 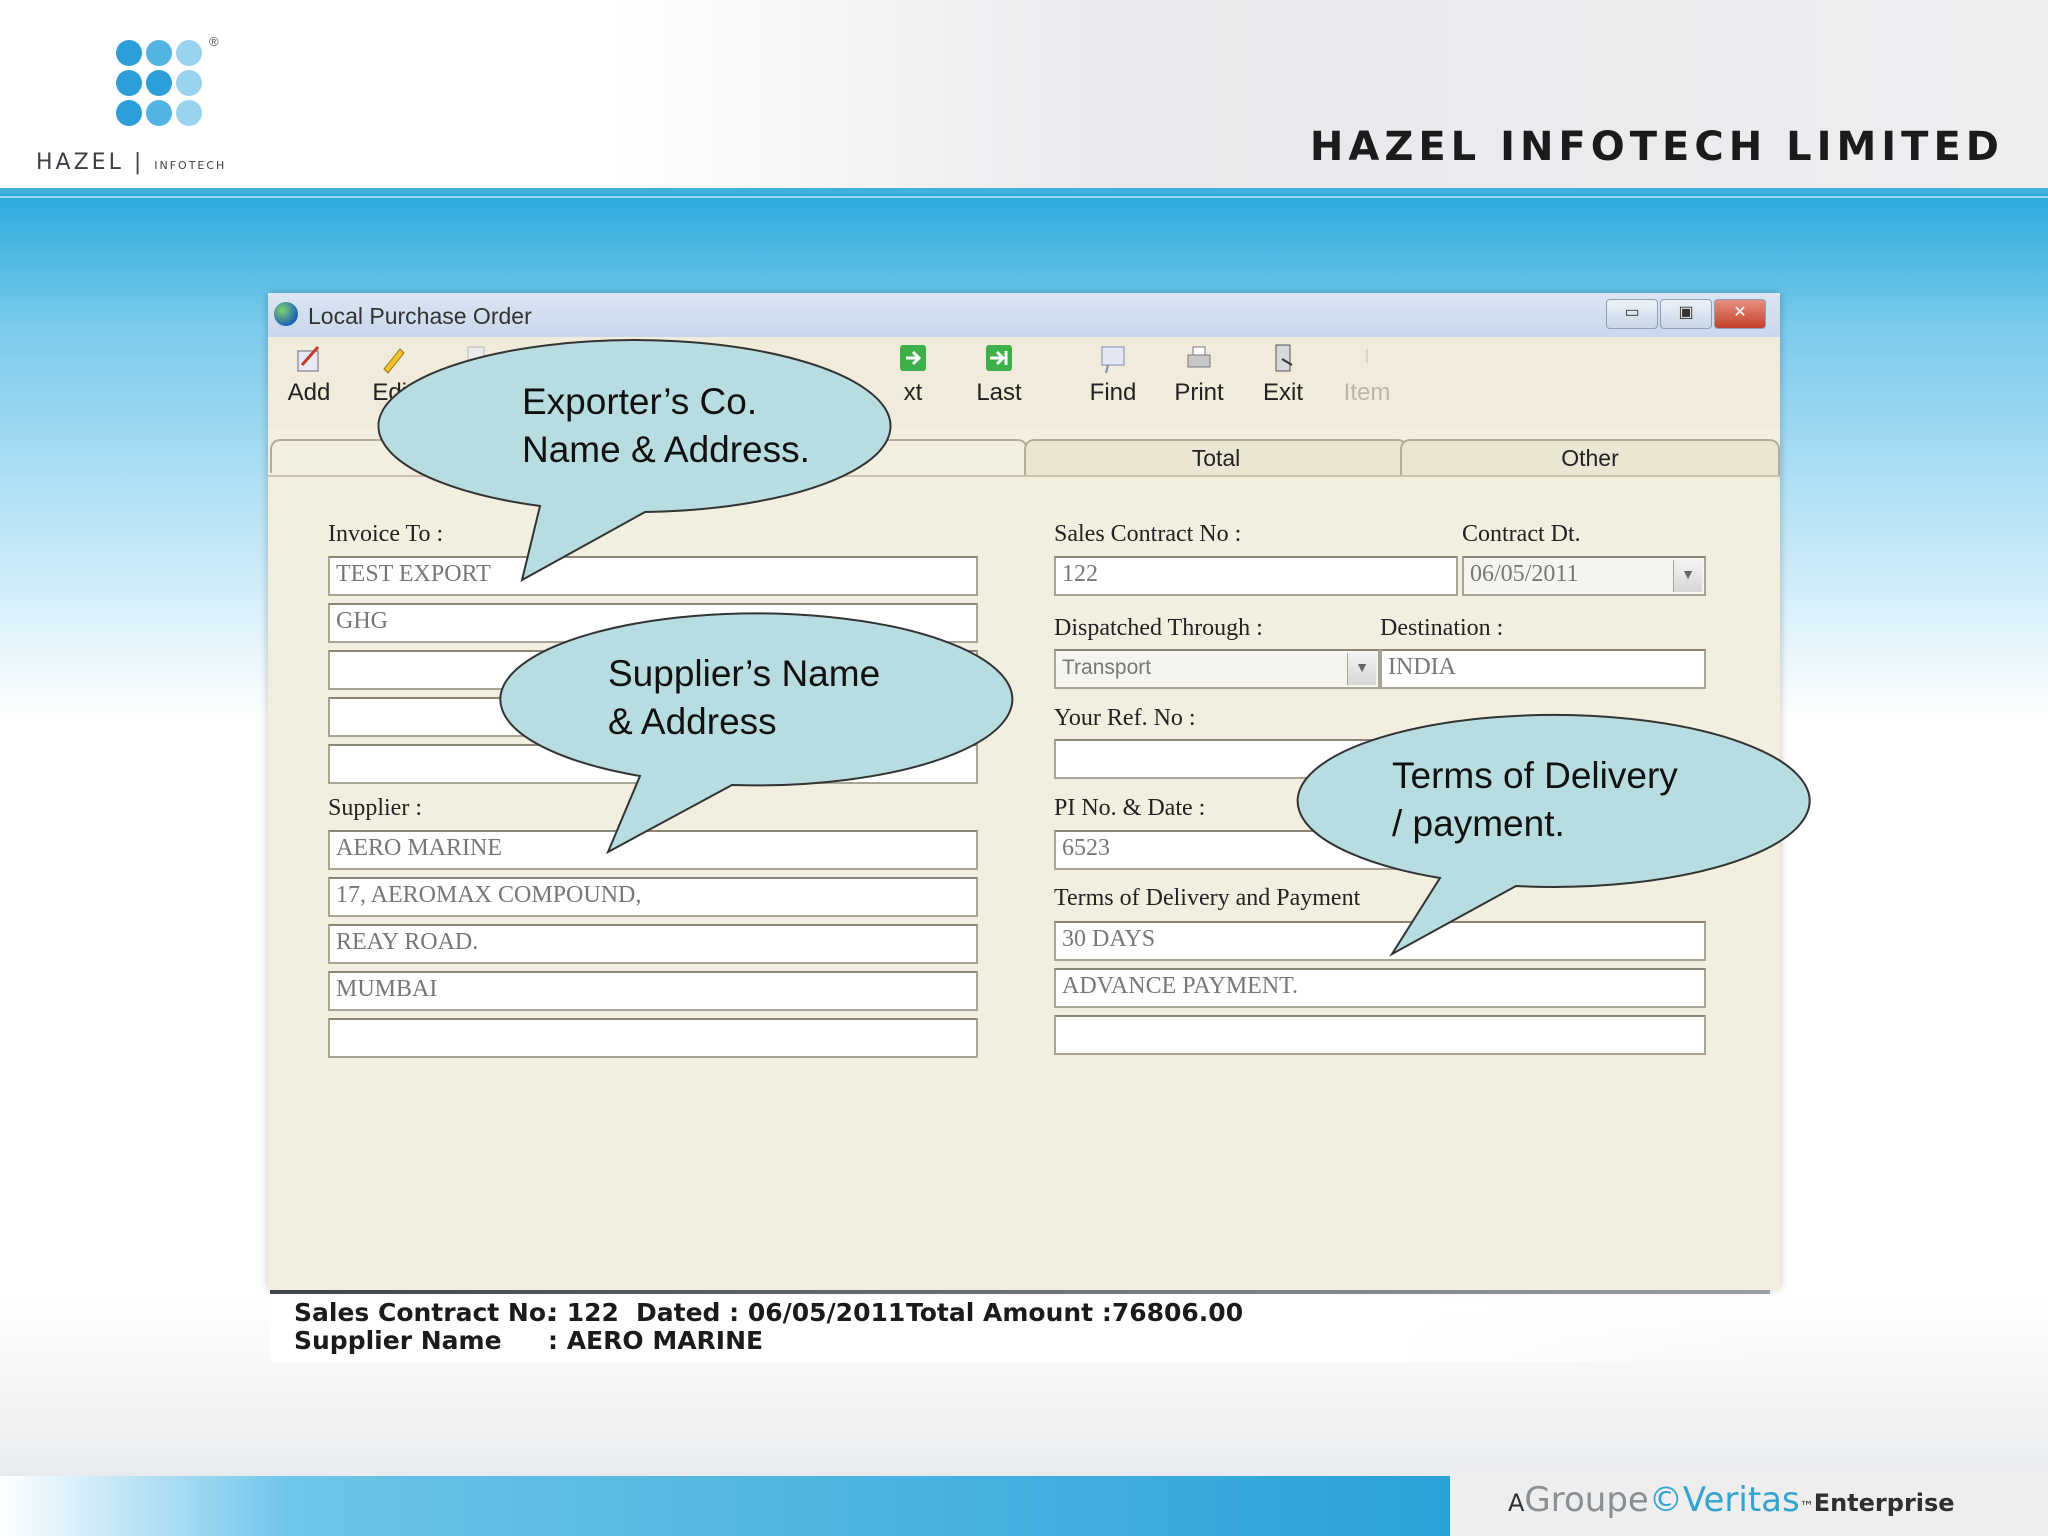 I want to click on footer-bar, so click(x=725, y=1506).